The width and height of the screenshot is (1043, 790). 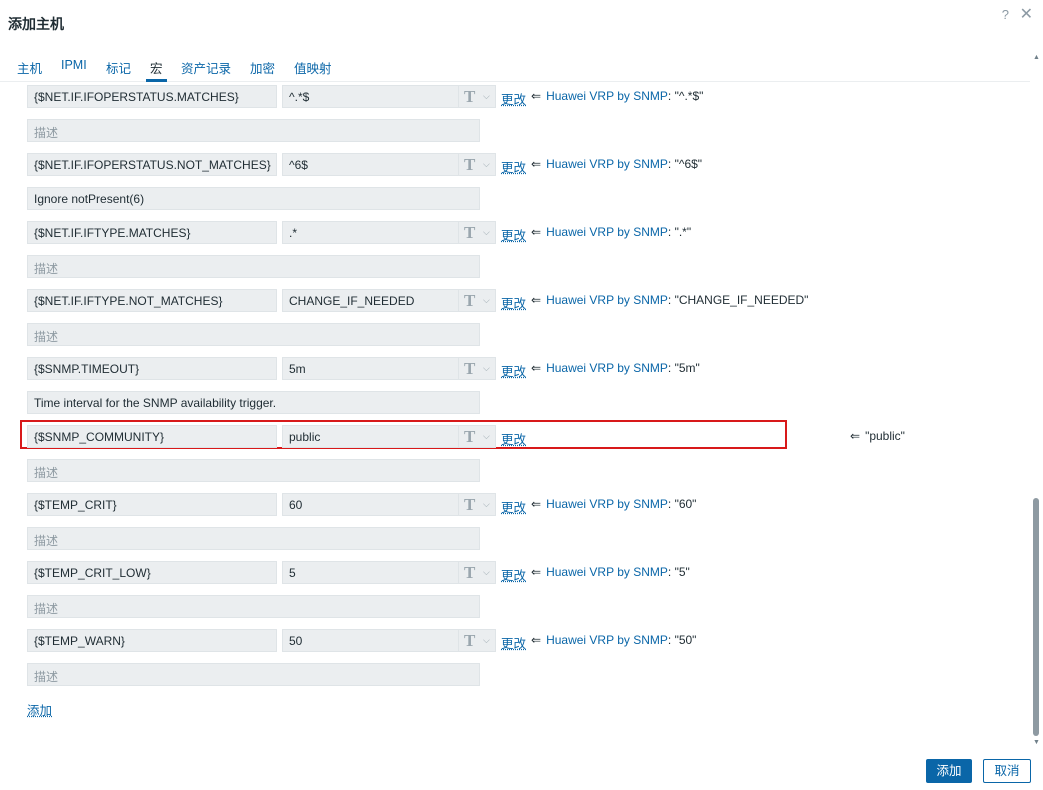 I want to click on tab-macros: 宏, so click(x=156, y=70).